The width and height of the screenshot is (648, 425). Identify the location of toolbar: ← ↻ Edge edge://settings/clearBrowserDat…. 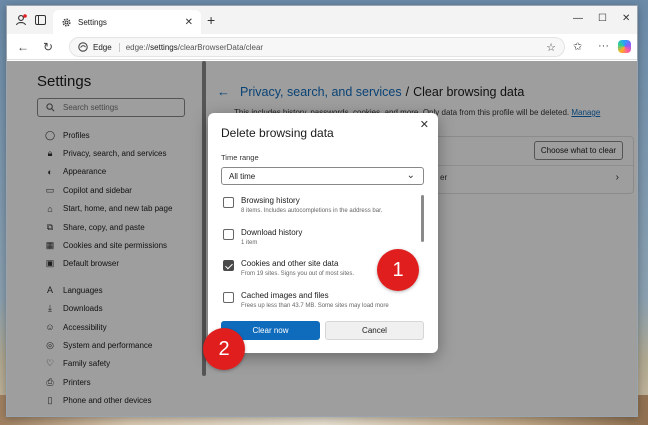
(322, 47).